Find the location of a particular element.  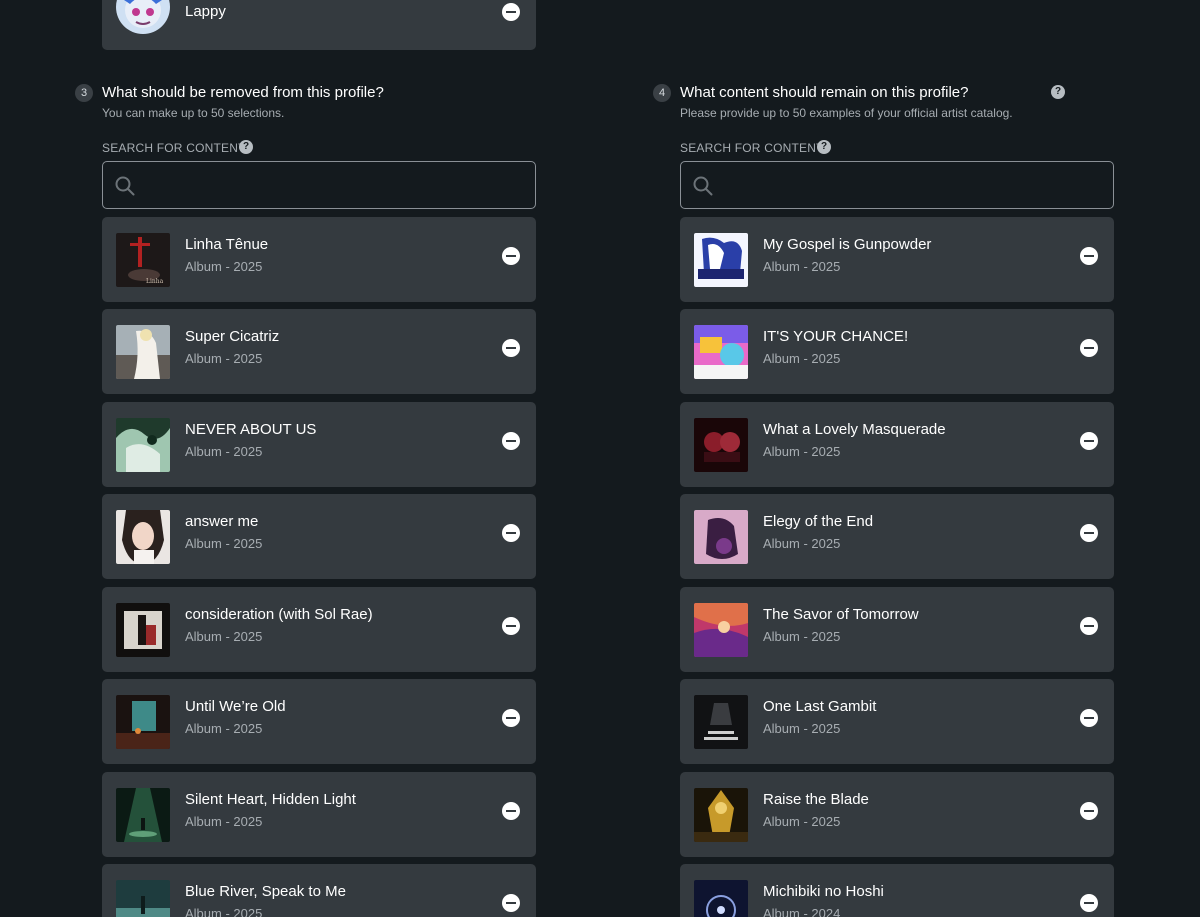

step-badge: 4 is located at coordinates (662, 93).